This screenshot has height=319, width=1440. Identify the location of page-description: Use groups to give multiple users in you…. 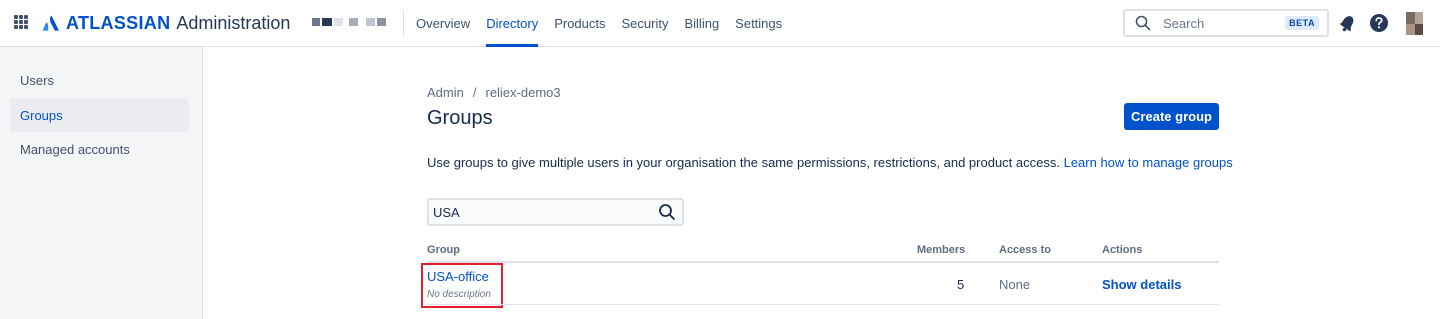
(830, 162).